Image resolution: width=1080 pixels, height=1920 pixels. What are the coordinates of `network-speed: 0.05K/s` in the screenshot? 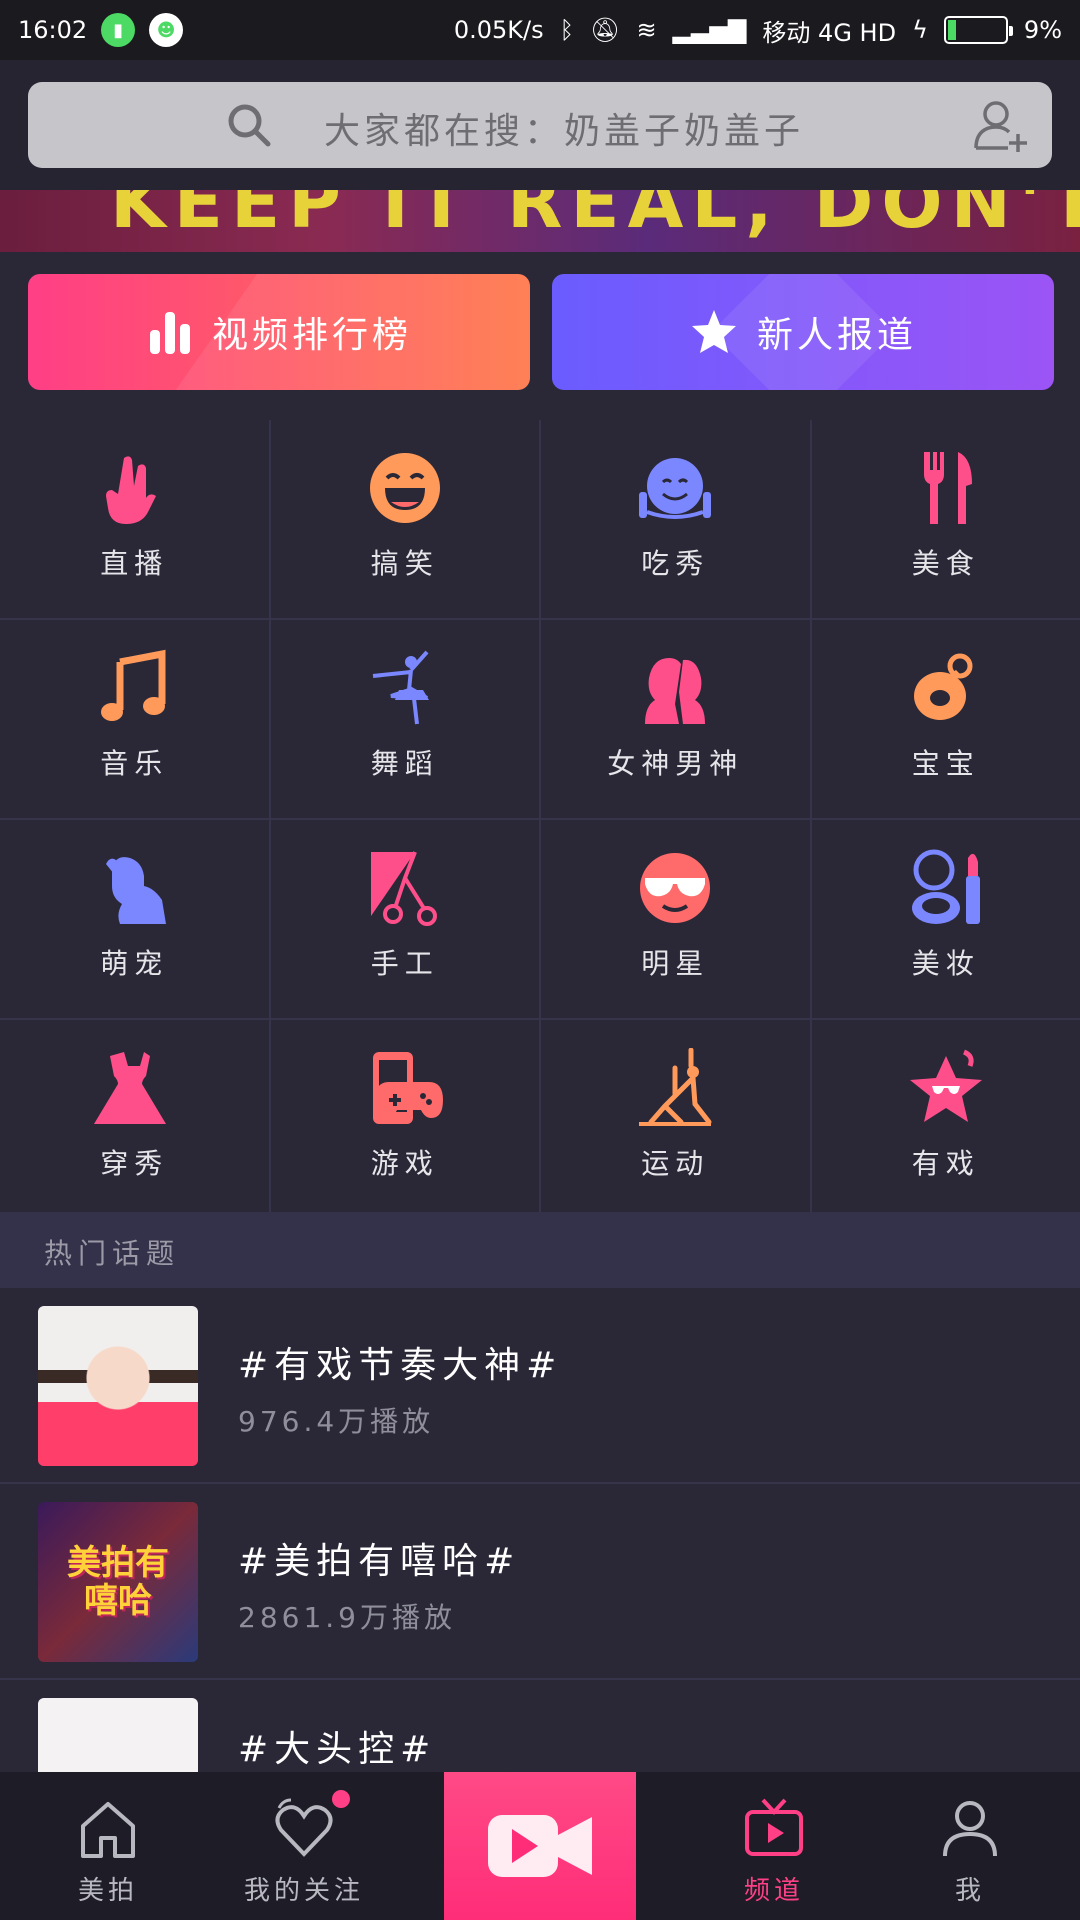 It's located at (498, 30).